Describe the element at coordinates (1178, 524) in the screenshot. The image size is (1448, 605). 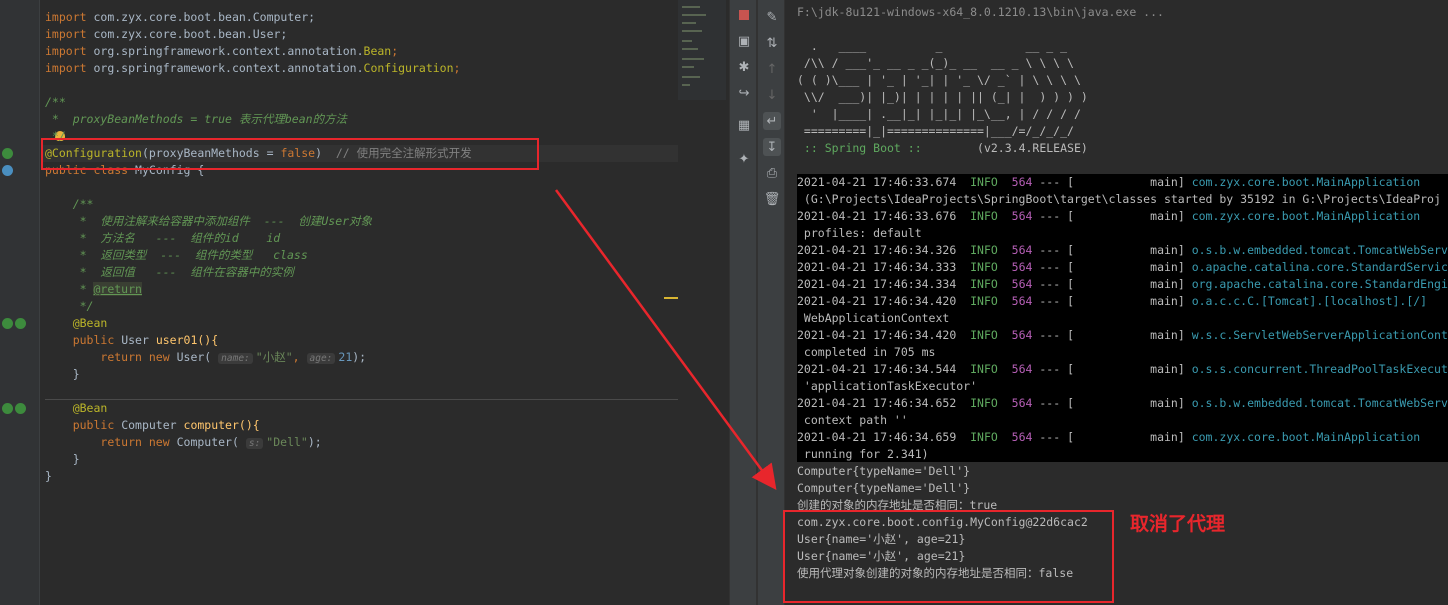
I see `annotation-note: 取消了代理` at that location.